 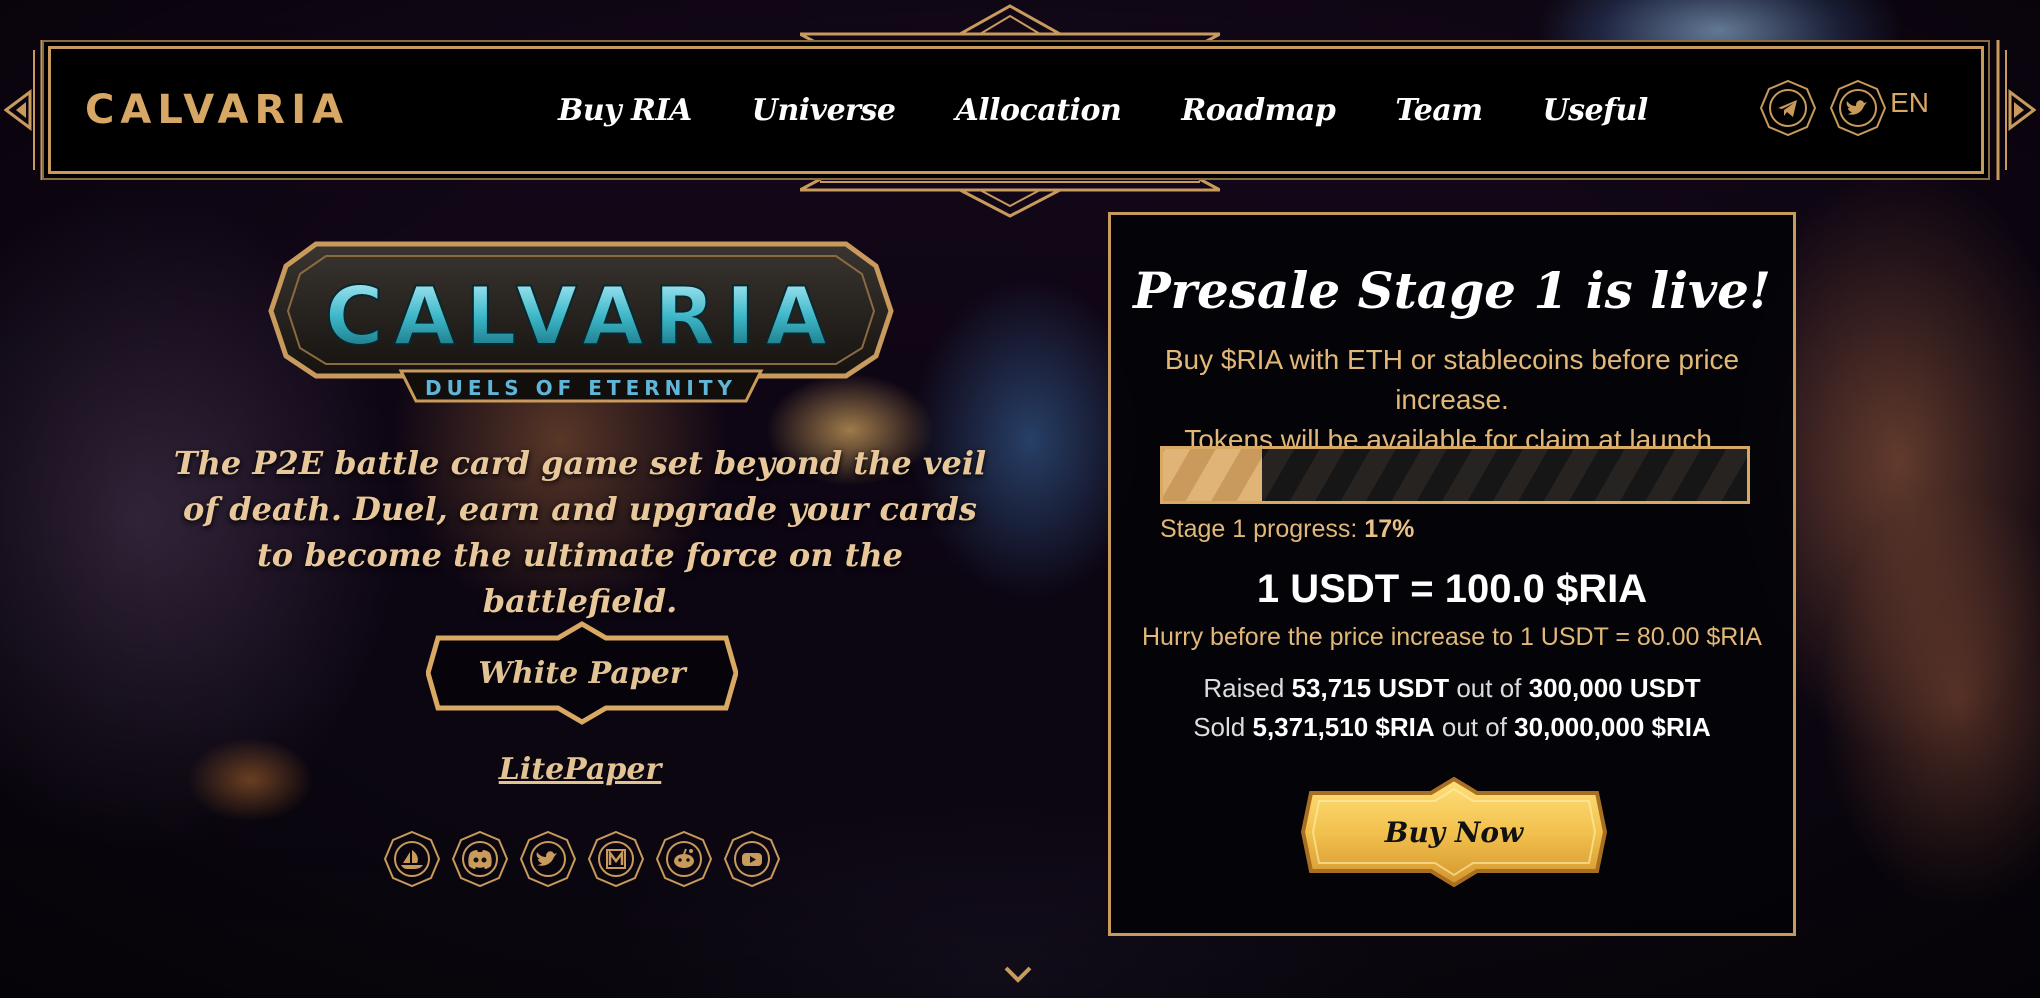 I want to click on reddit-icon, so click(x=684, y=859).